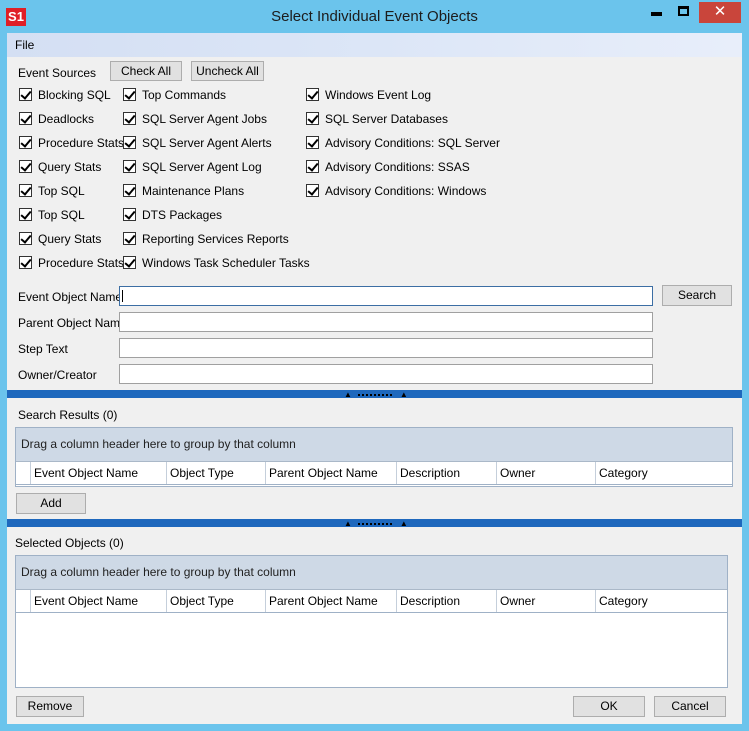 This screenshot has height=731, width=749. What do you see at coordinates (386, 119) in the screenshot?
I see `event-source-label: SQL Server Databases` at bounding box center [386, 119].